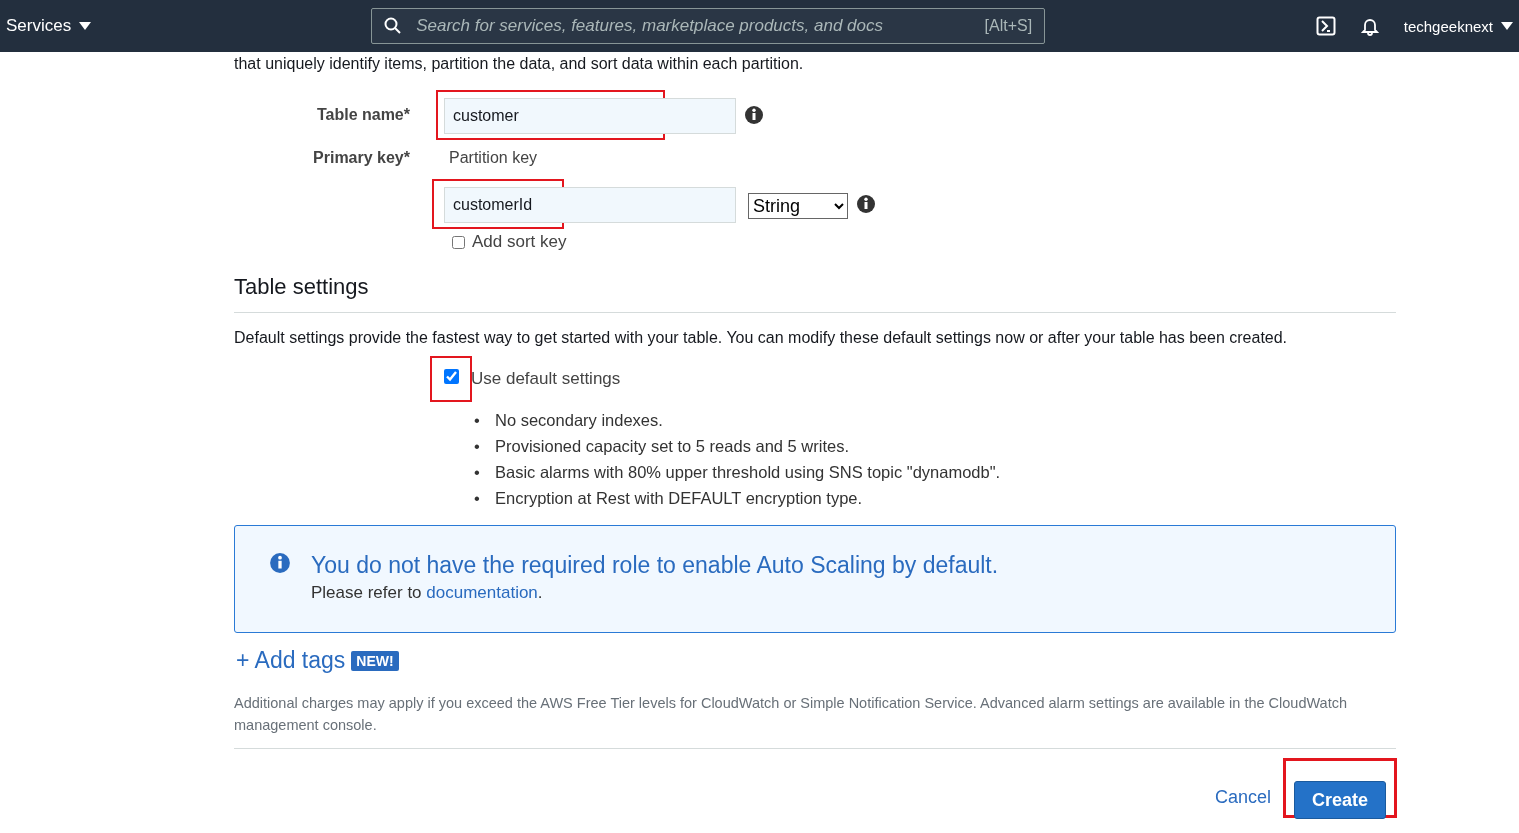 The image size is (1519, 833). I want to click on period-text: ., so click(540, 592).